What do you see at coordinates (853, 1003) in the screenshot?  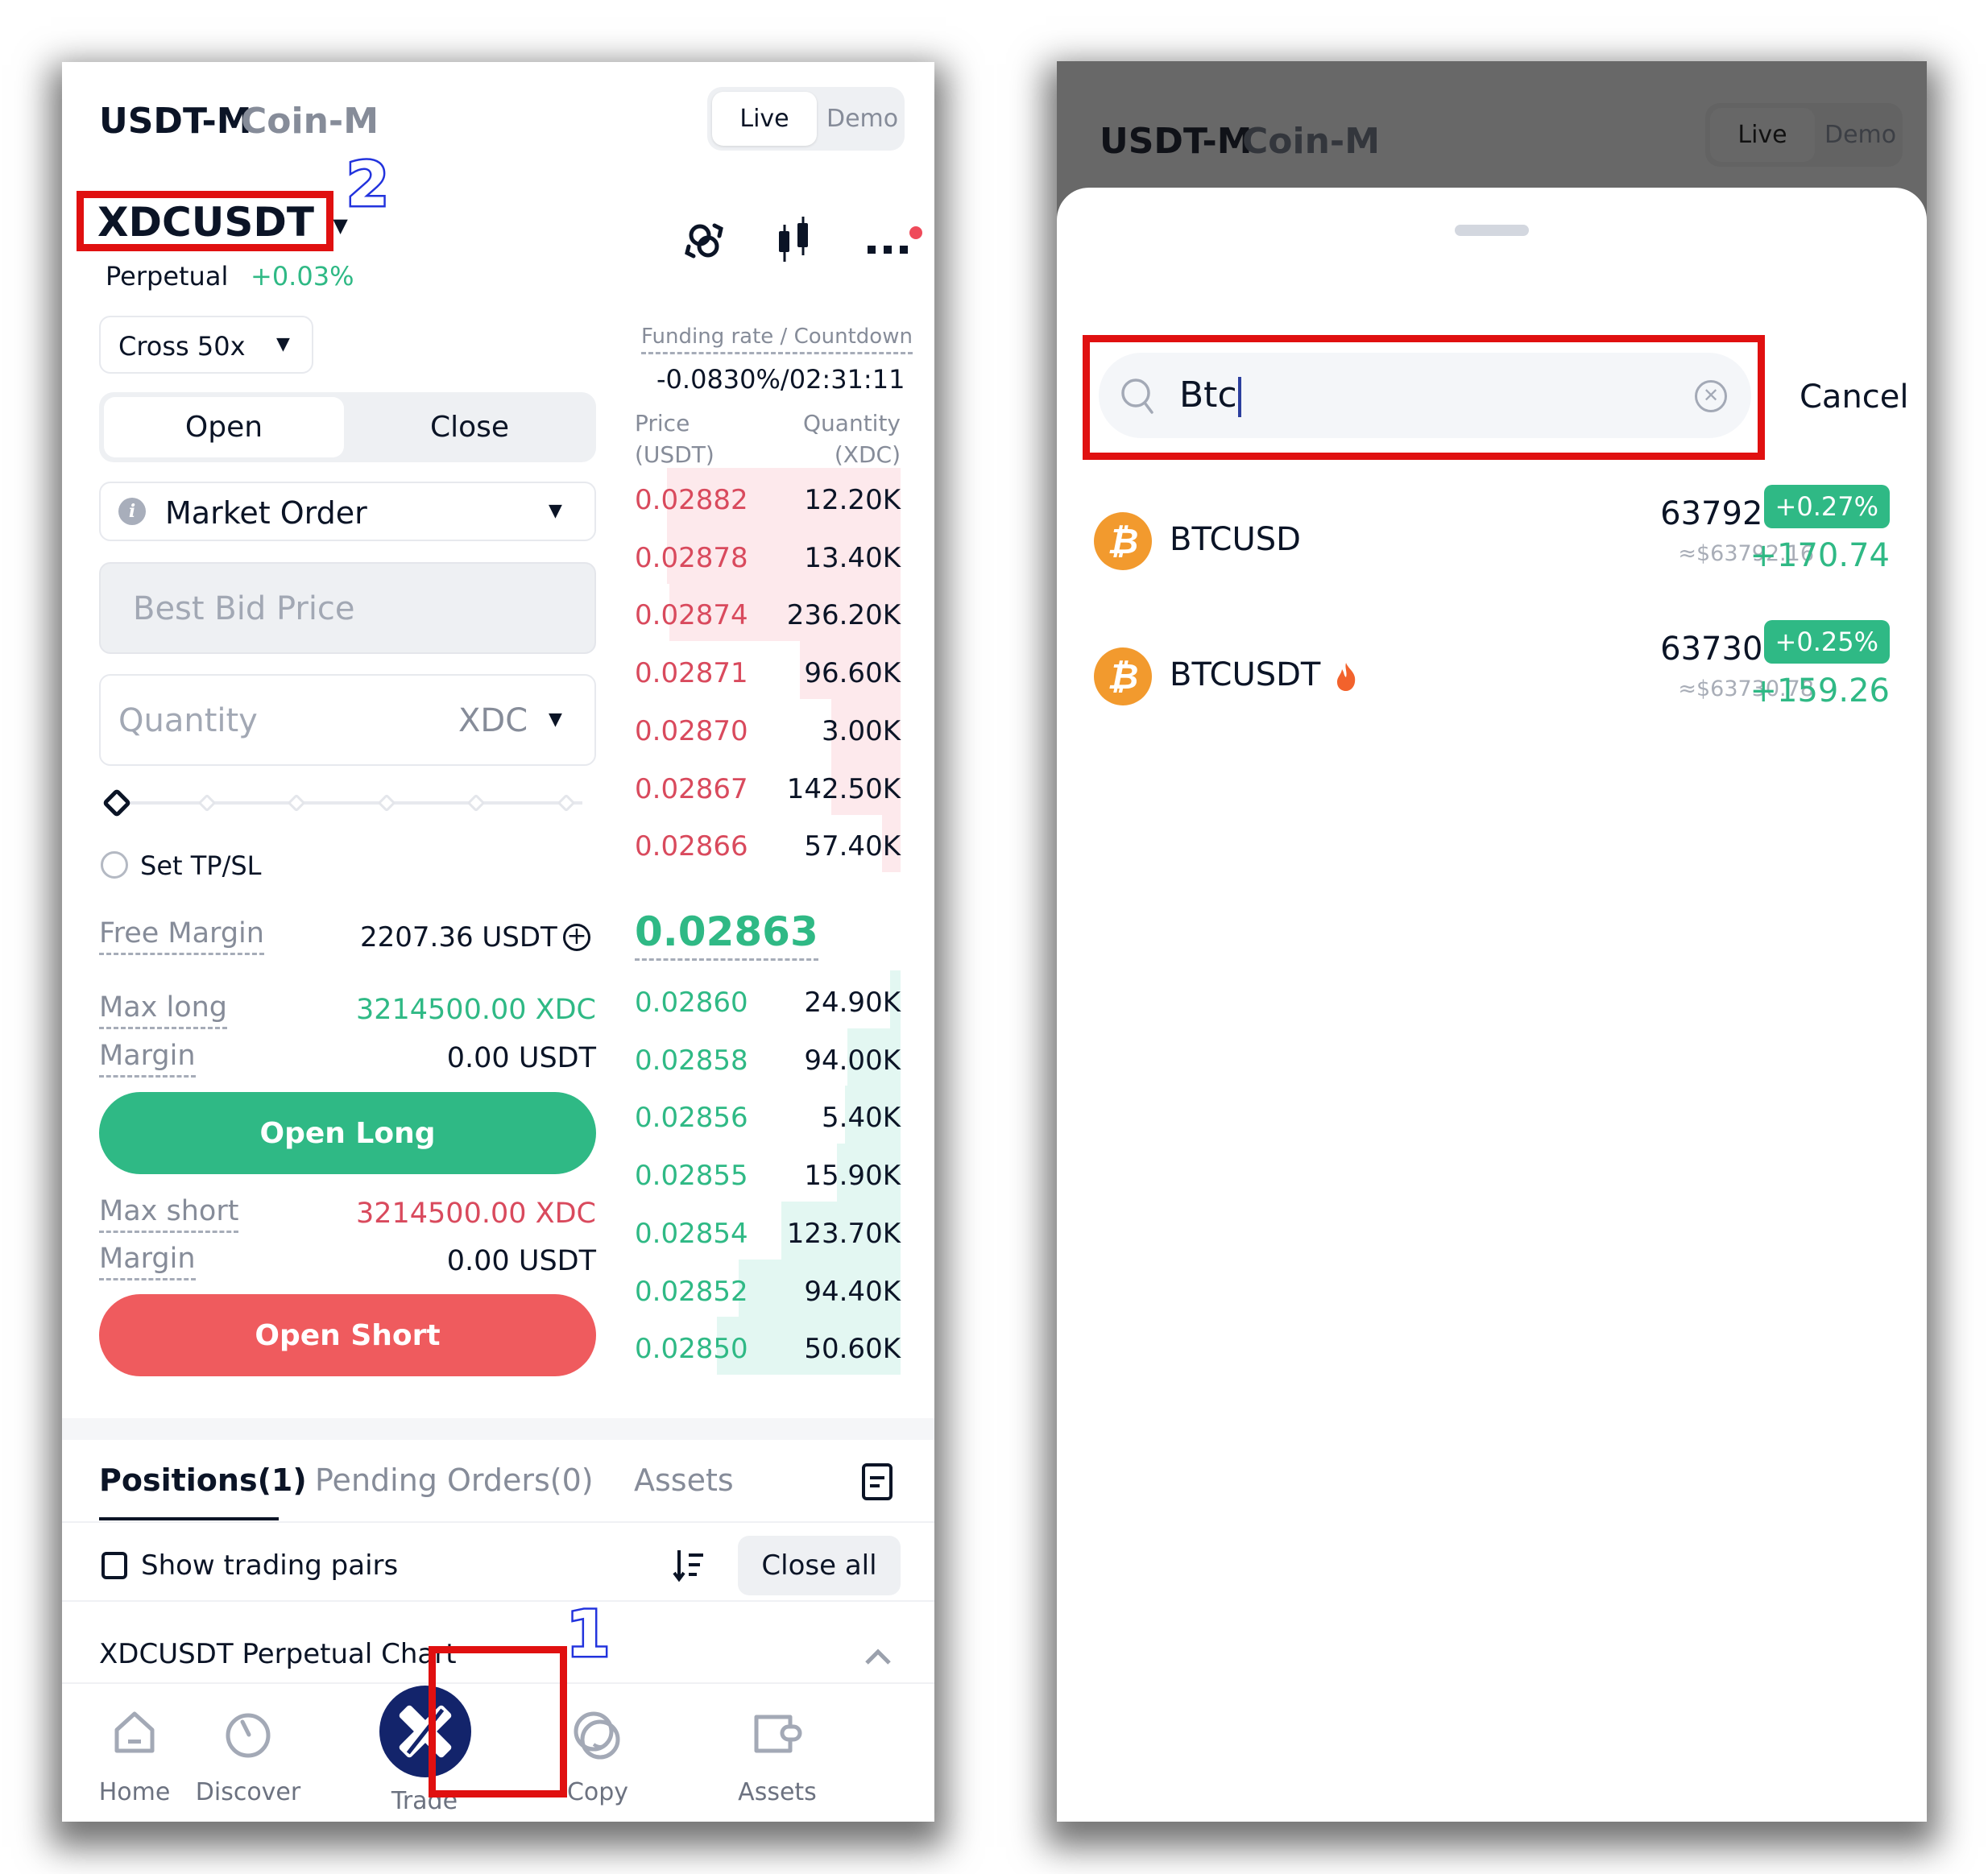 I see `bid-quantity: 24.90K` at bounding box center [853, 1003].